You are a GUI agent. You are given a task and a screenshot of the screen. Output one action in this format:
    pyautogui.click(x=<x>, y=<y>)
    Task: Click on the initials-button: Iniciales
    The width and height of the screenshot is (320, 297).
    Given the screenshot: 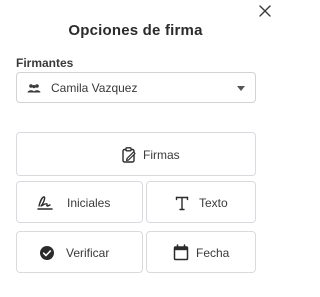 What is the action you would take?
    pyautogui.click(x=79, y=202)
    